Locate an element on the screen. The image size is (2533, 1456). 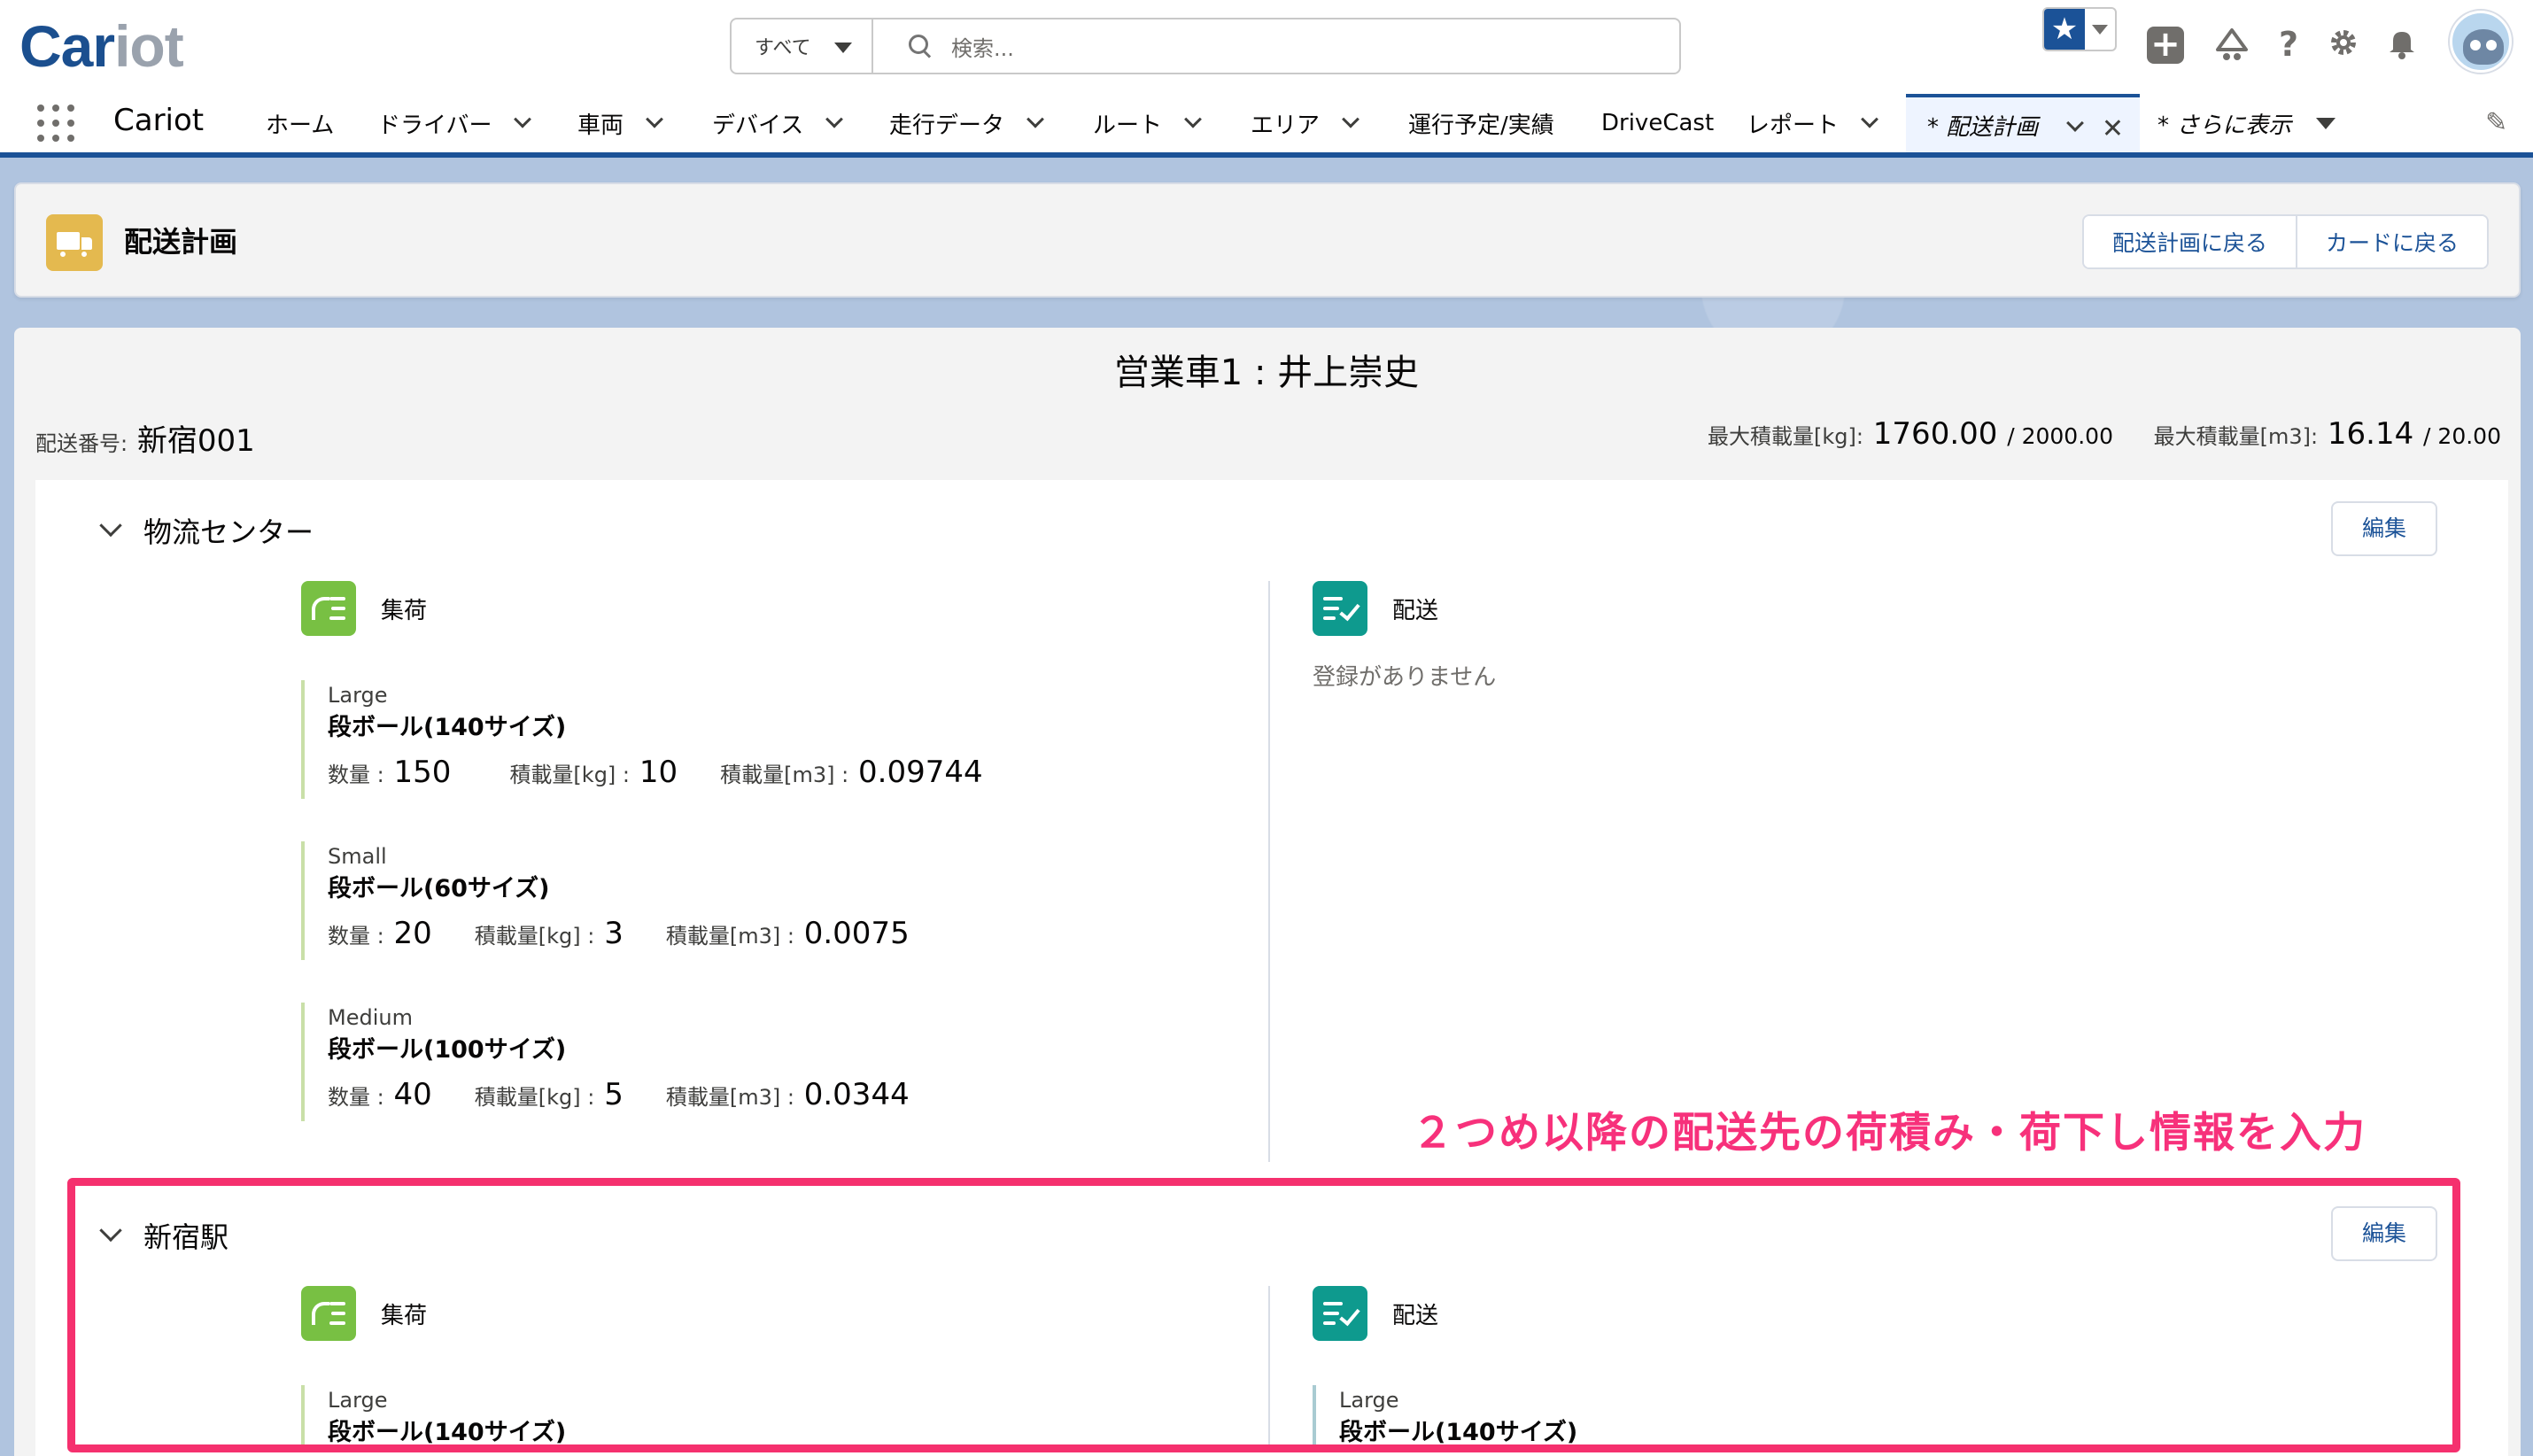
nav-item-areas: エリア is located at coordinates (1305, 123).